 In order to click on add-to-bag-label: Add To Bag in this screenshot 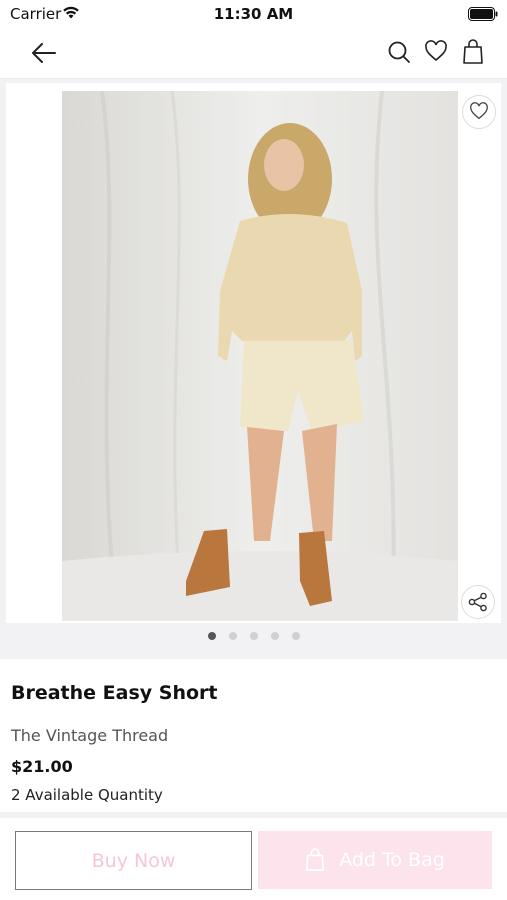, I will do `click(392, 860)`.